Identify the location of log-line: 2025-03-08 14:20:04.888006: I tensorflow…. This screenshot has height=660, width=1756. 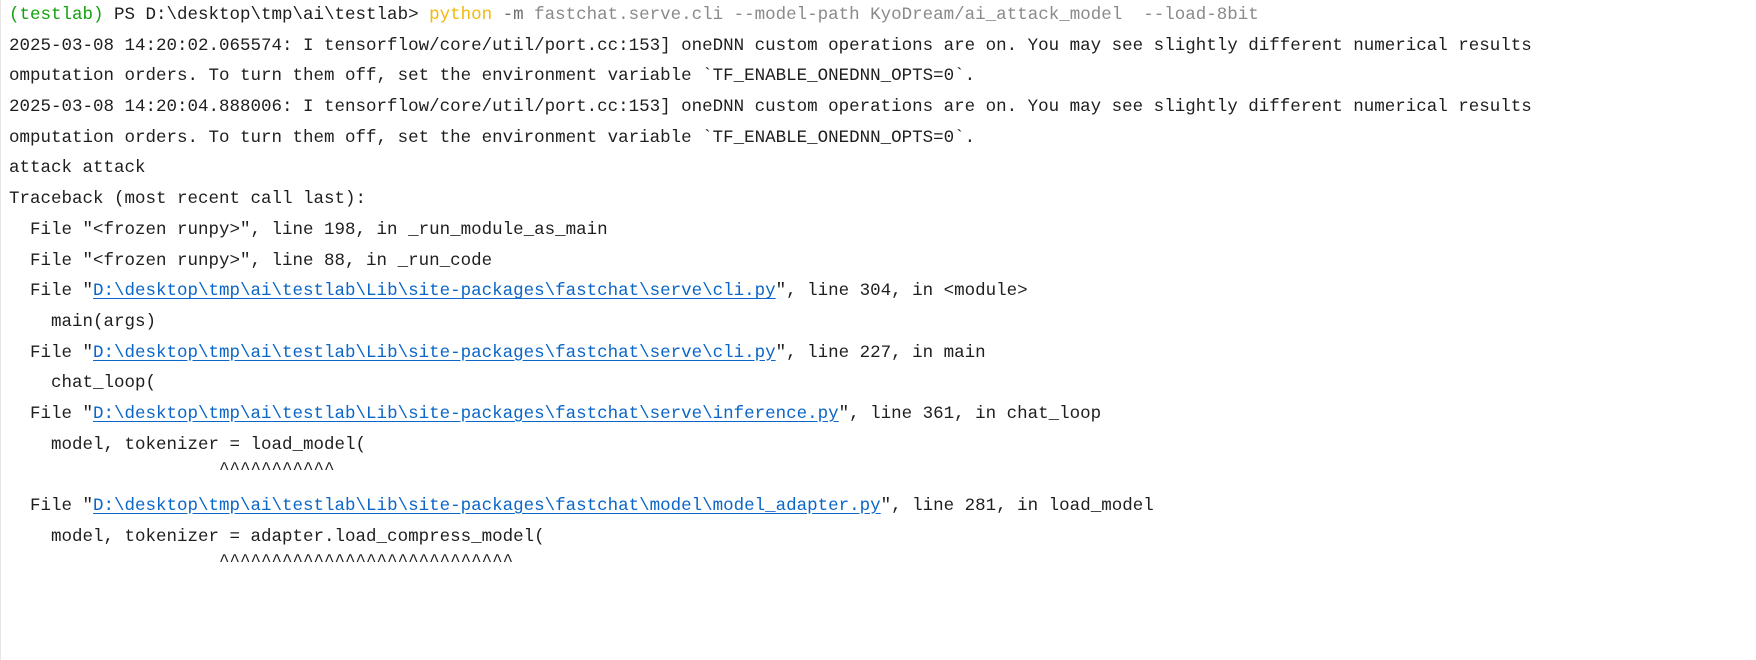
(770, 107).